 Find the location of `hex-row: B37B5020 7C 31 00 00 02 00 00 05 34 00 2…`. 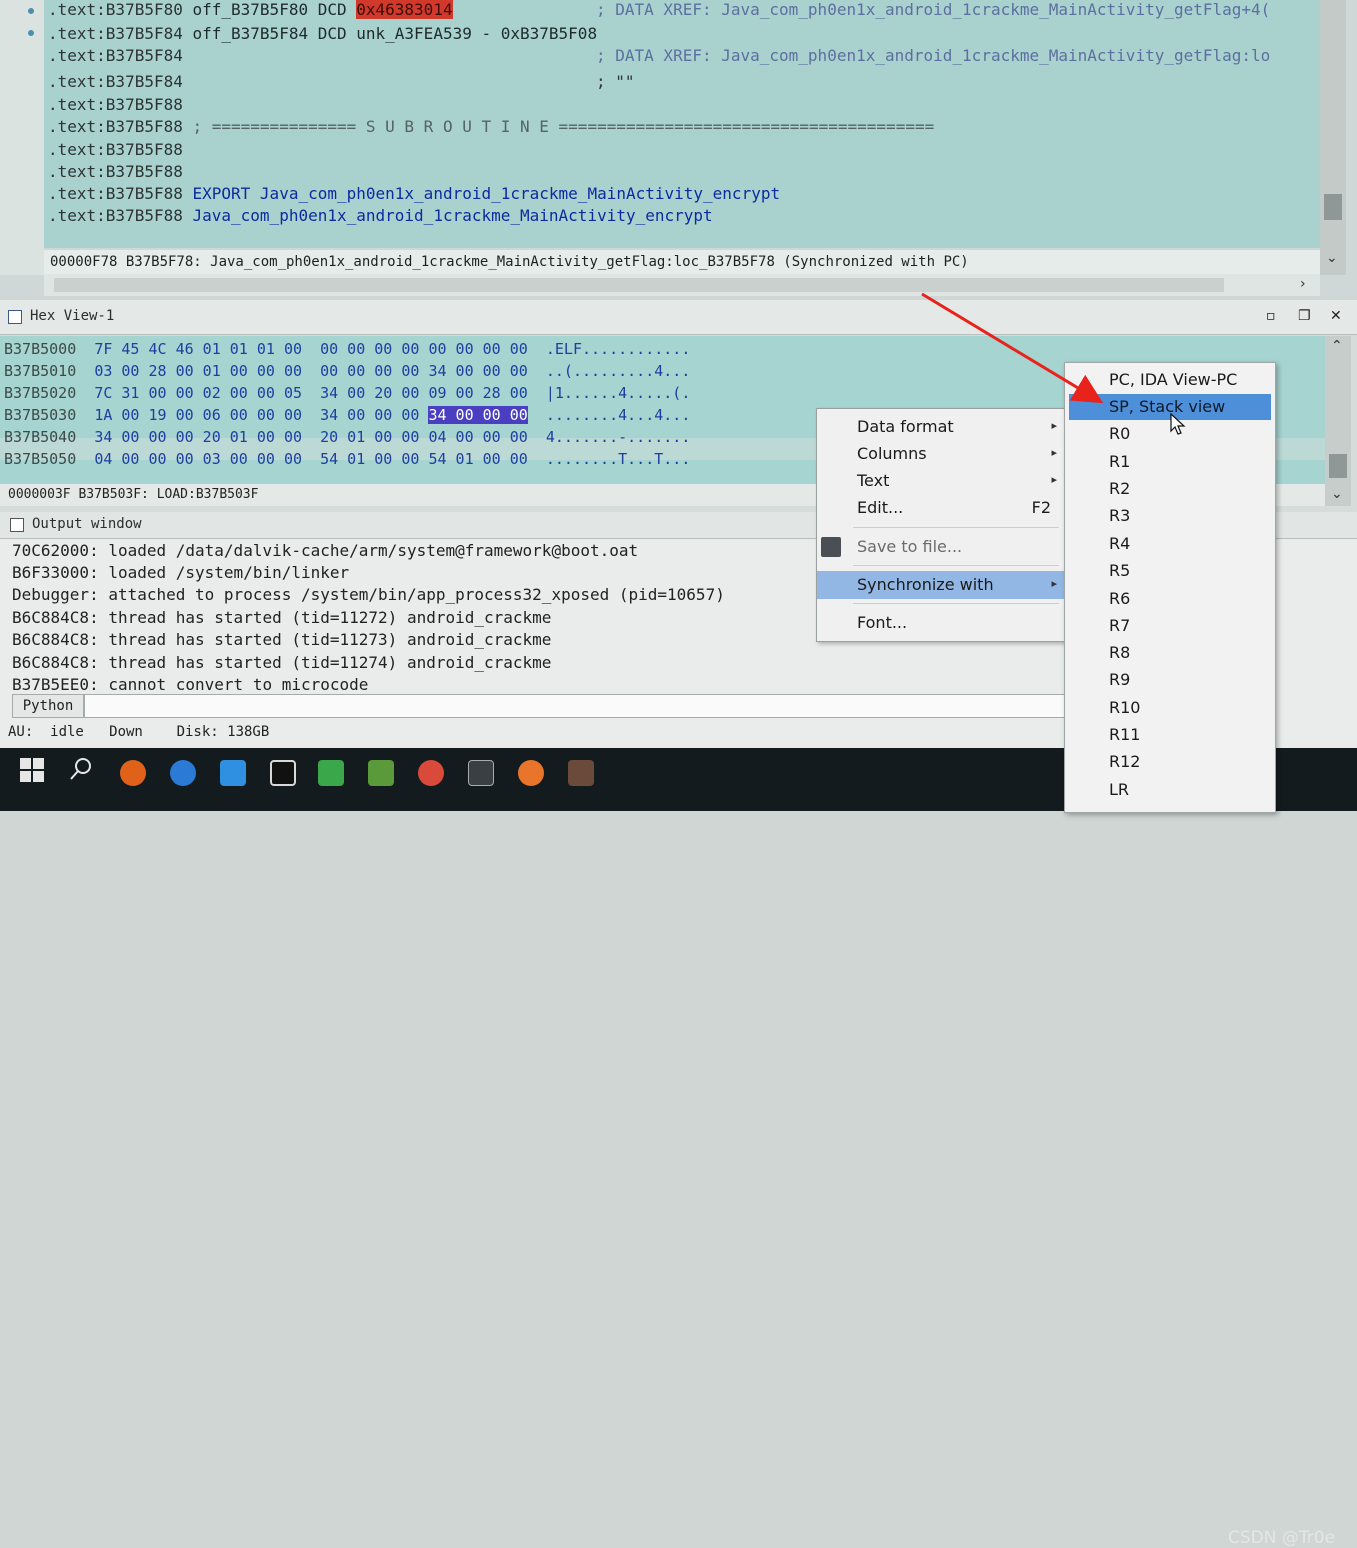

hex-row: B37B5020 7C 31 00 00 02 00 00 05 34 00 2… is located at coordinates (347, 393).